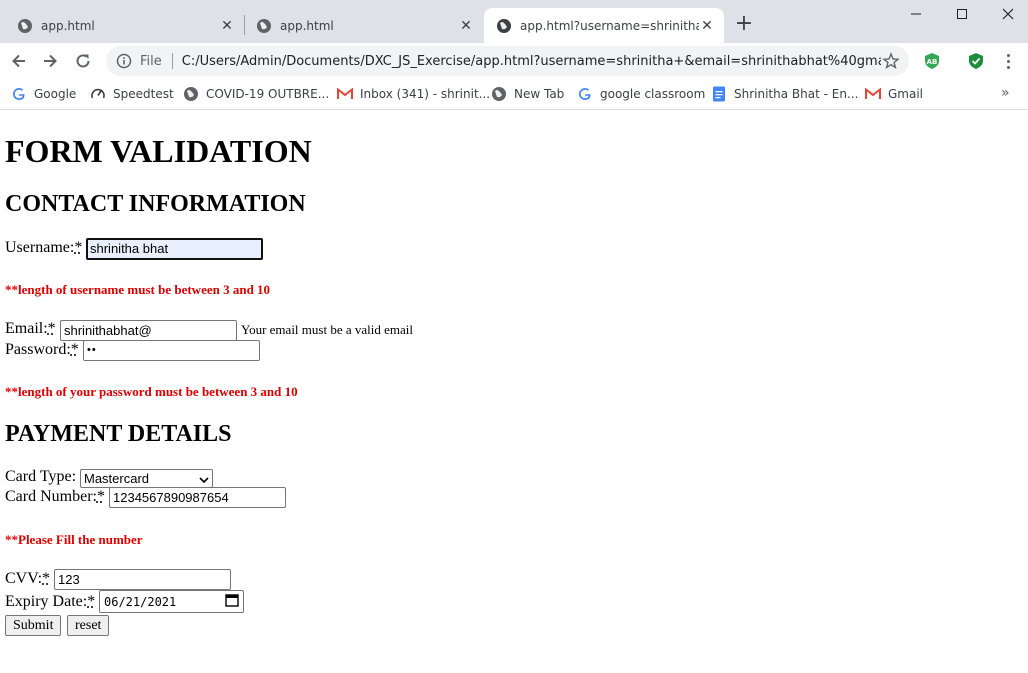  What do you see at coordinates (124, 61) in the screenshot?
I see `info-icon` at bounding box center [124, 61].